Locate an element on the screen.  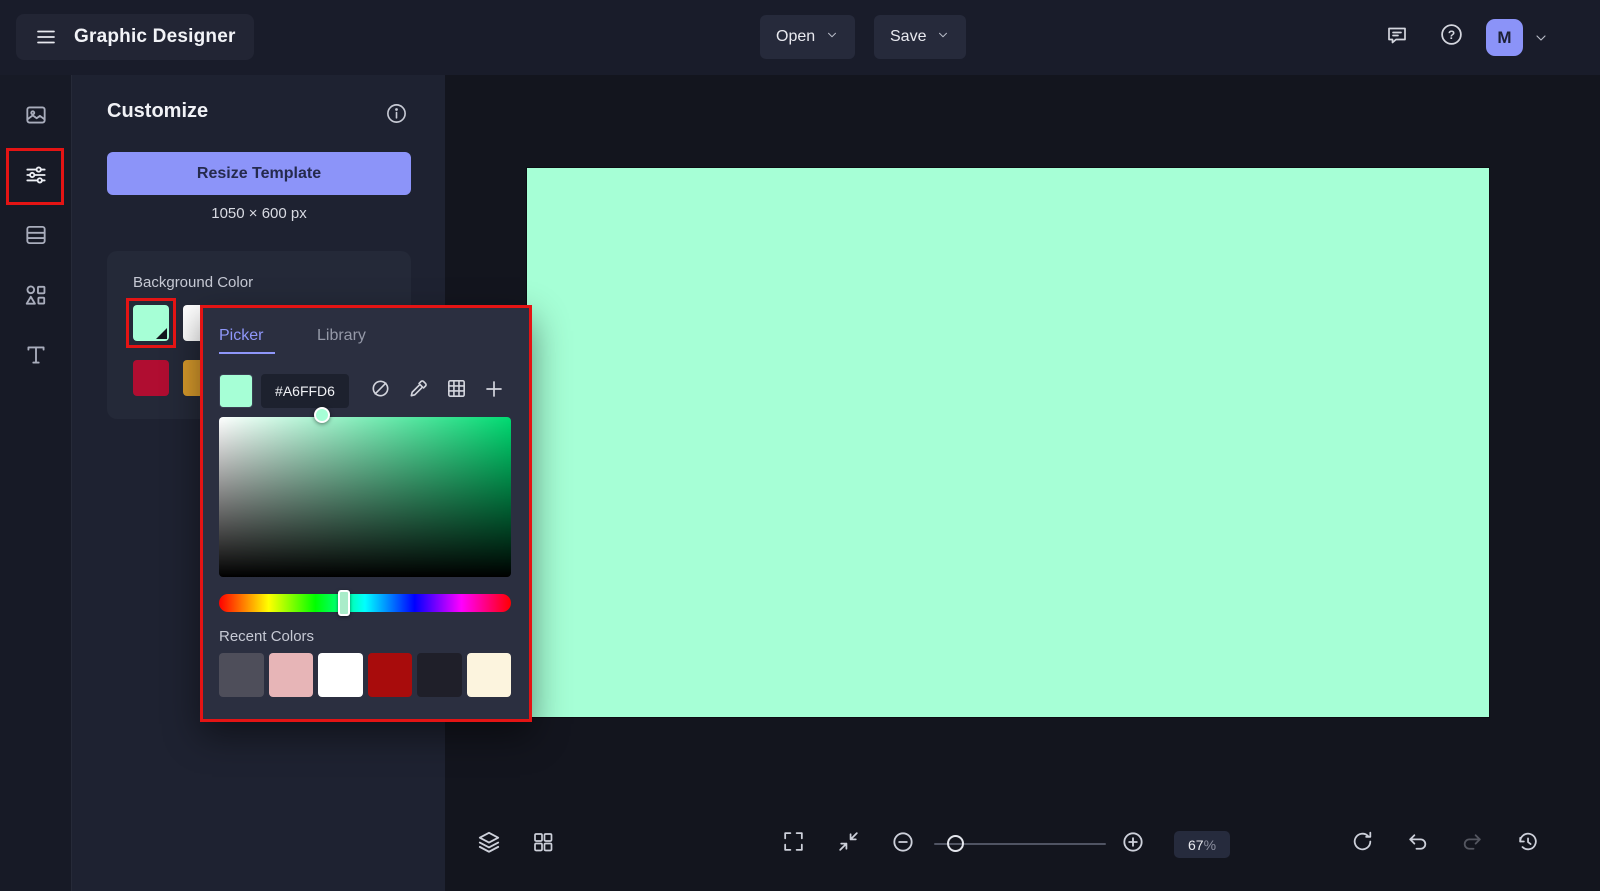
template-dimensions: 1050 × 600 px is located at coordinates (259, 213).